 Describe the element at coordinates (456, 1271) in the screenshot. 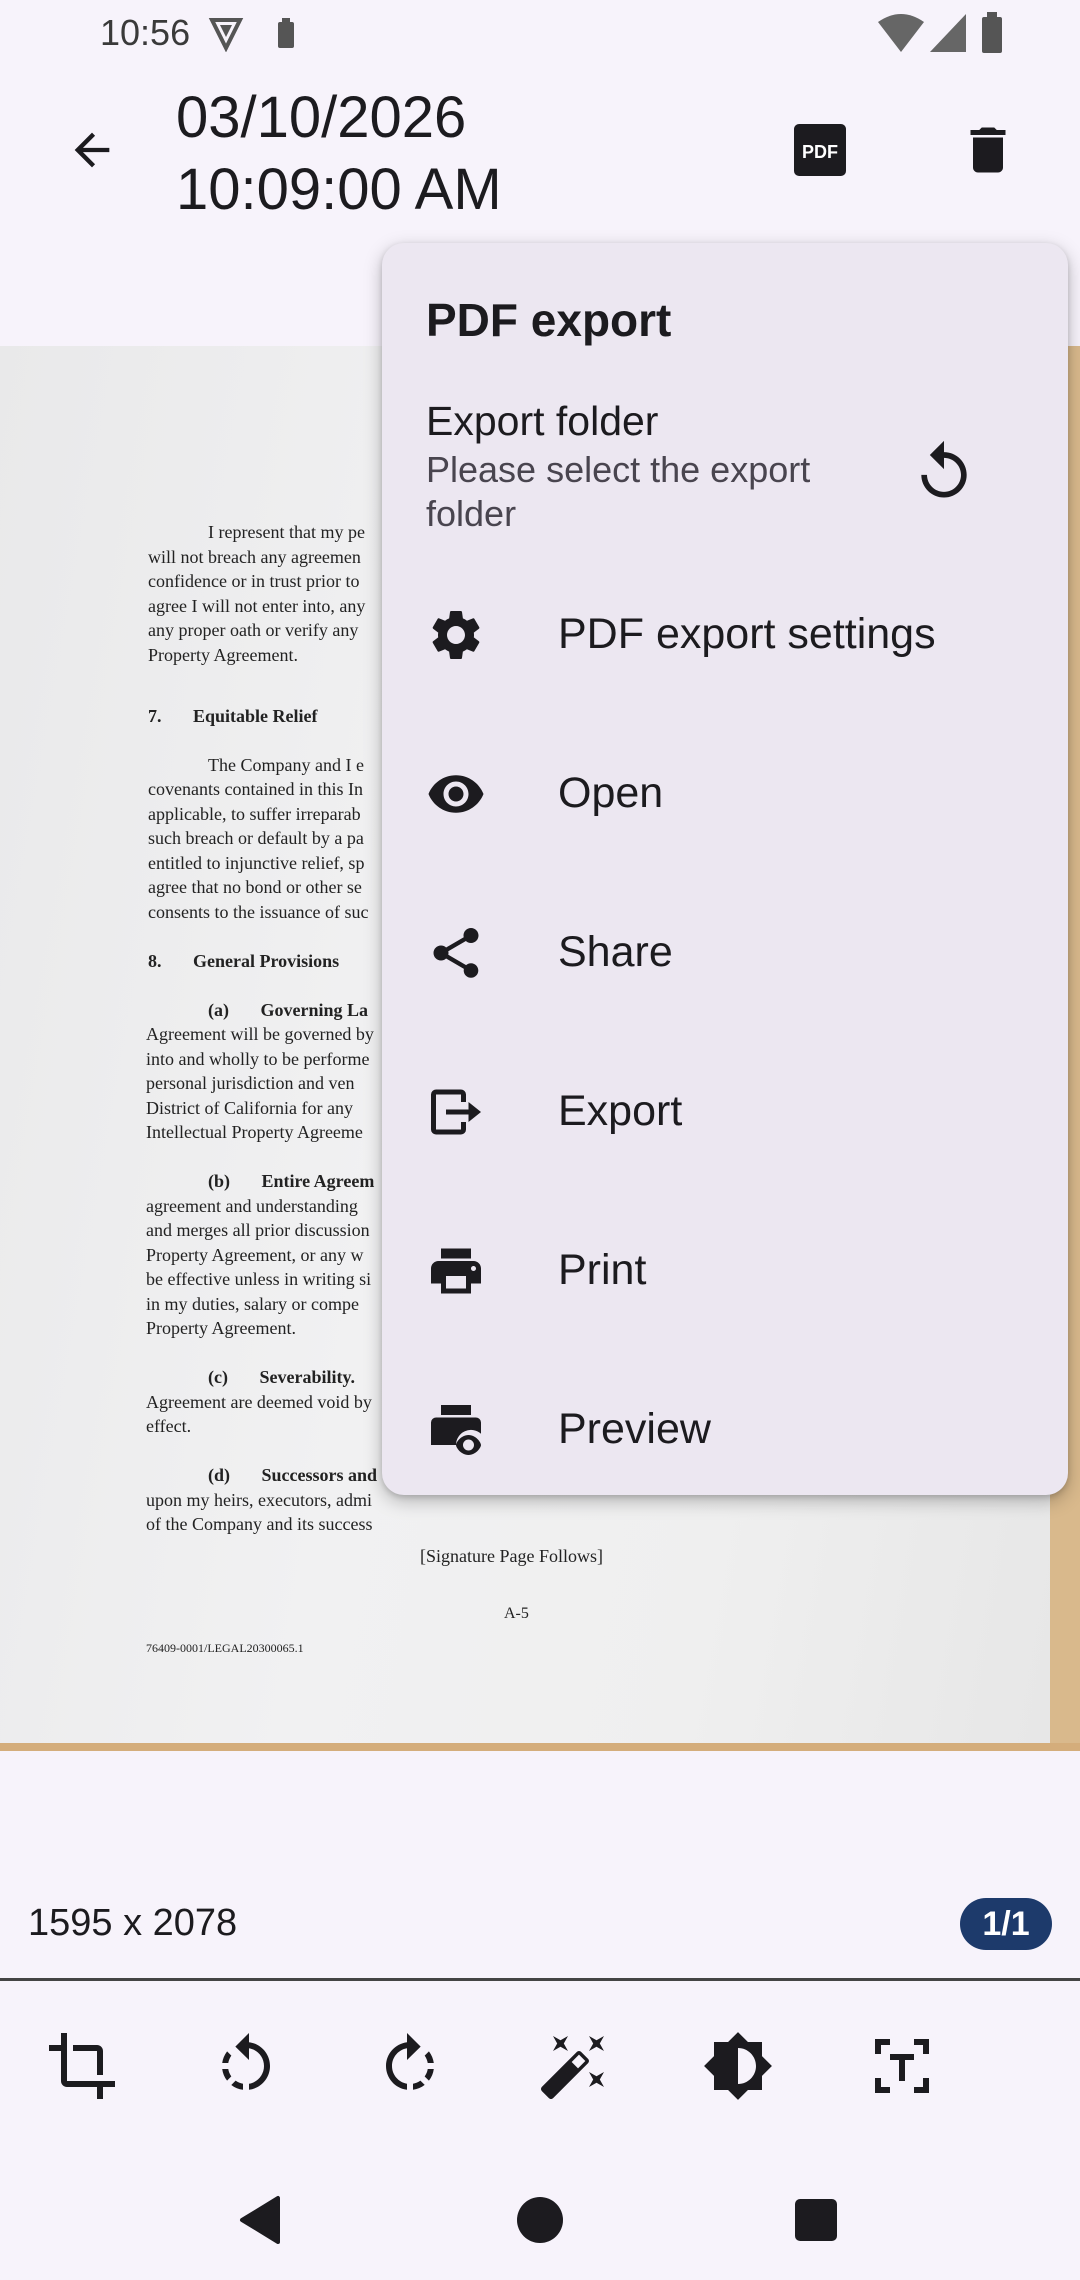

I see `printer-icon` at that location.